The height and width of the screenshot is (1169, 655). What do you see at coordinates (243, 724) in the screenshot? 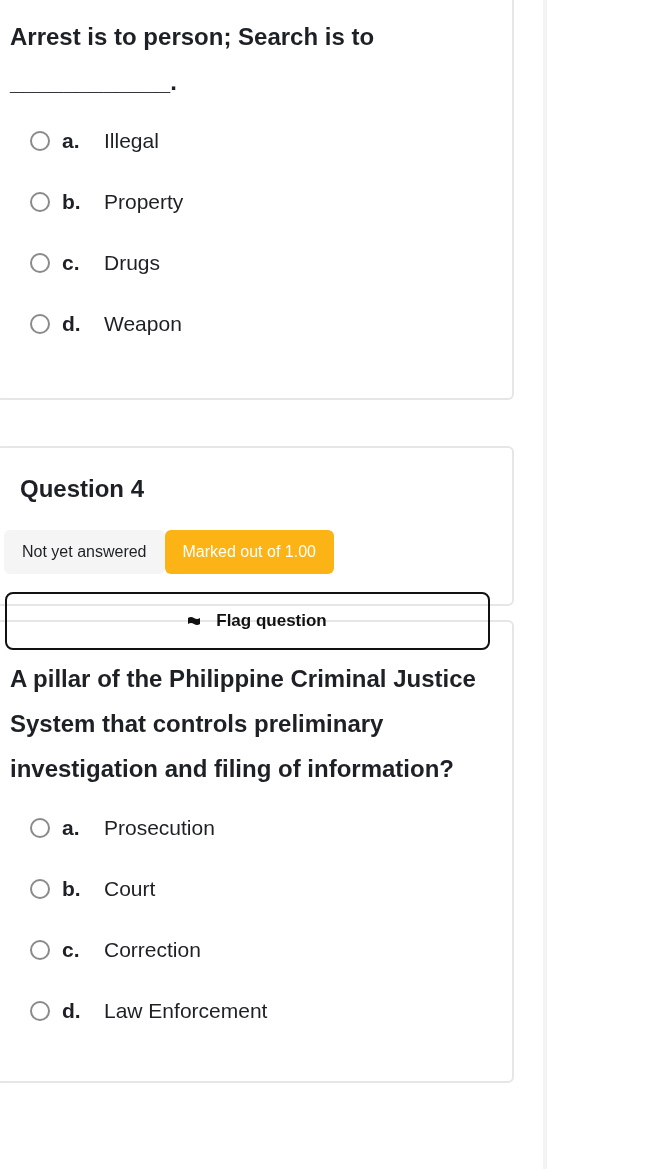
I see `question-text: A pillar of the Philippine Criminal Justice System that controls preliminary investigation and filing of information?` at bounding box center [243, 724].